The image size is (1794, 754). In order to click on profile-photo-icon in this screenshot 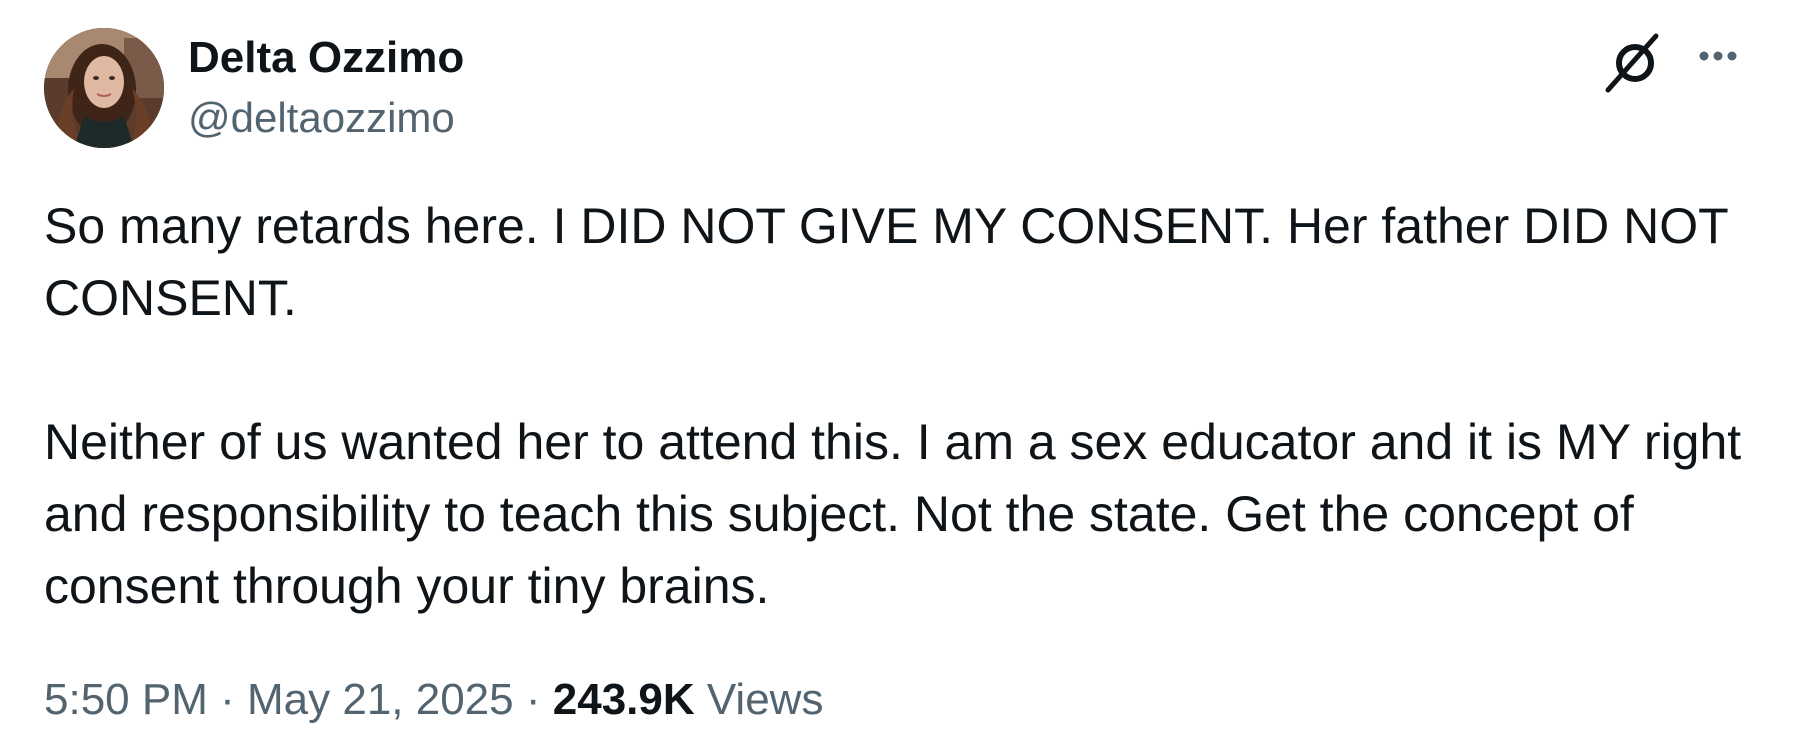, I will do `click(104, 88)`.